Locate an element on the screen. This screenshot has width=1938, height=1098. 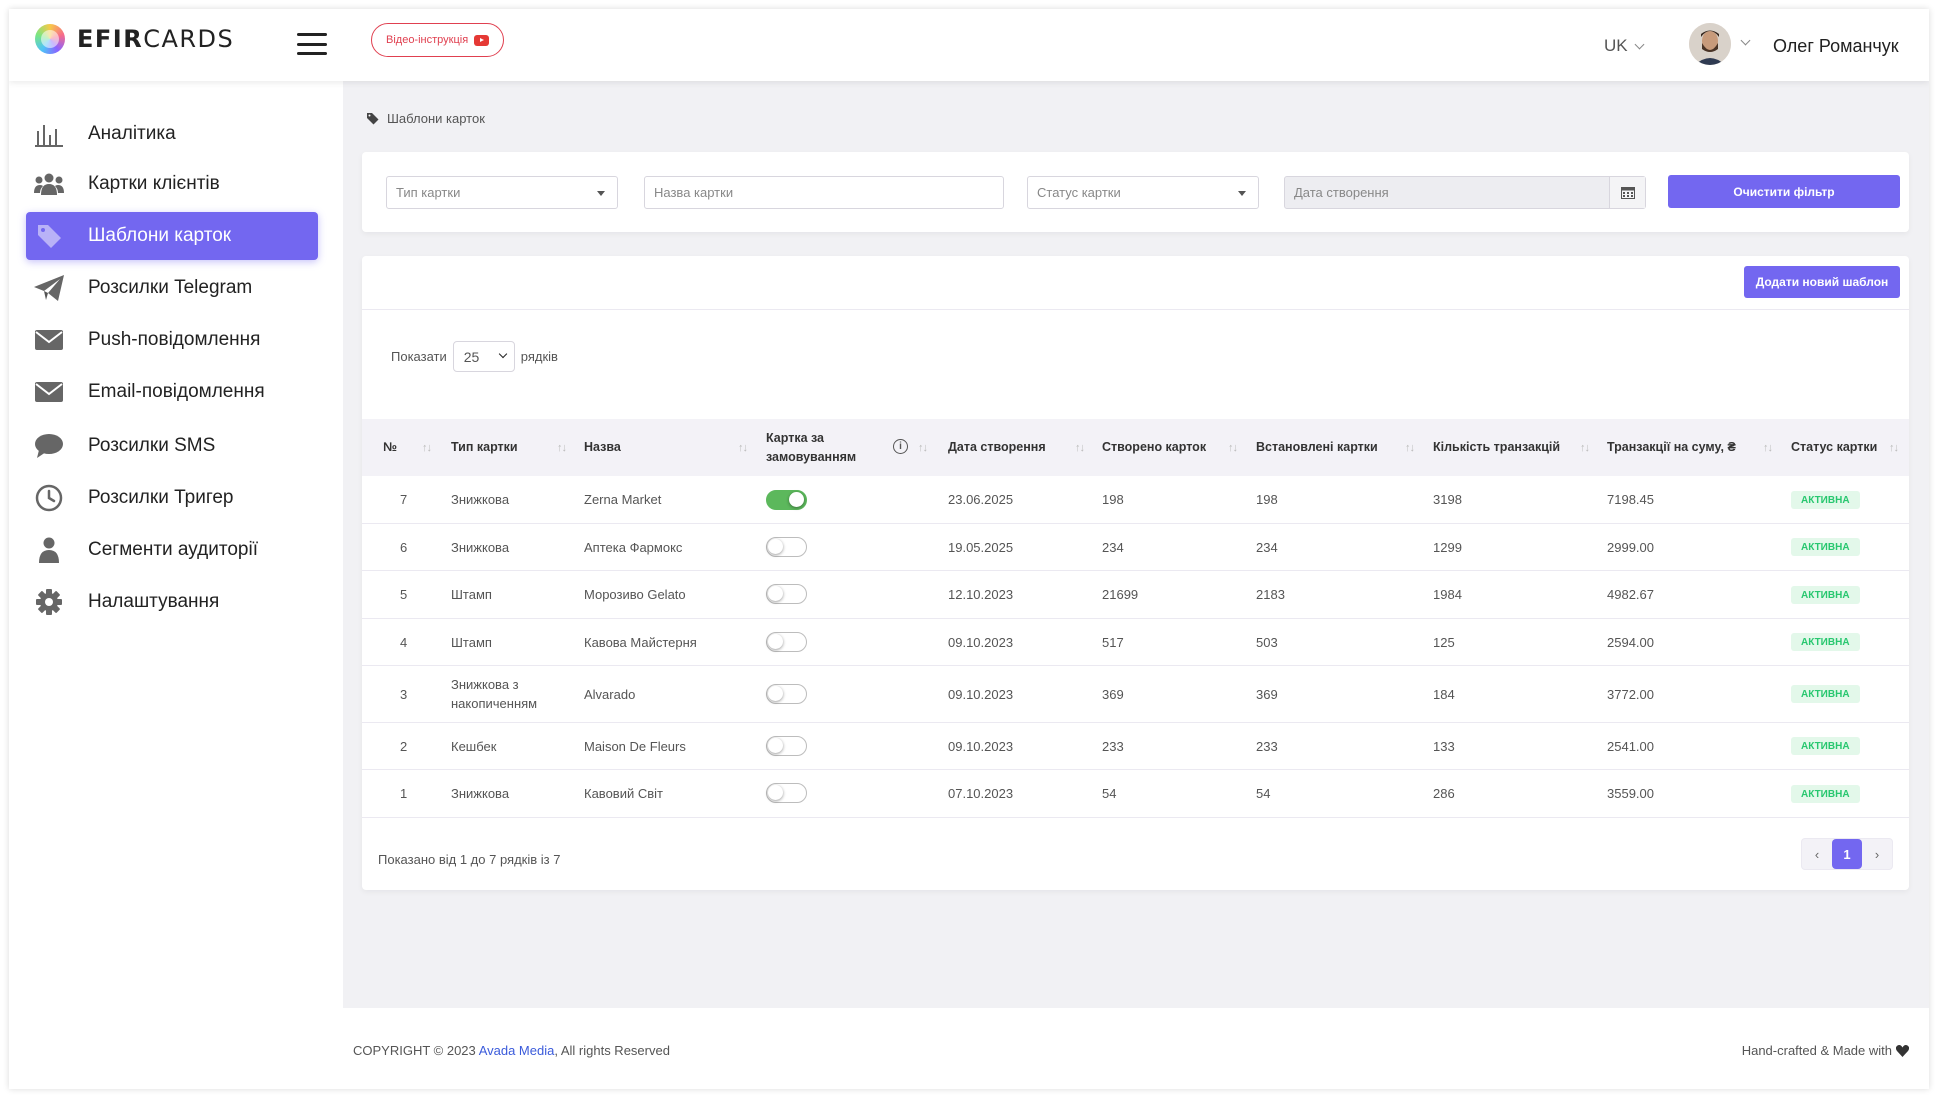
column-header-date: Дата створення is located at coordinates (997, 447).